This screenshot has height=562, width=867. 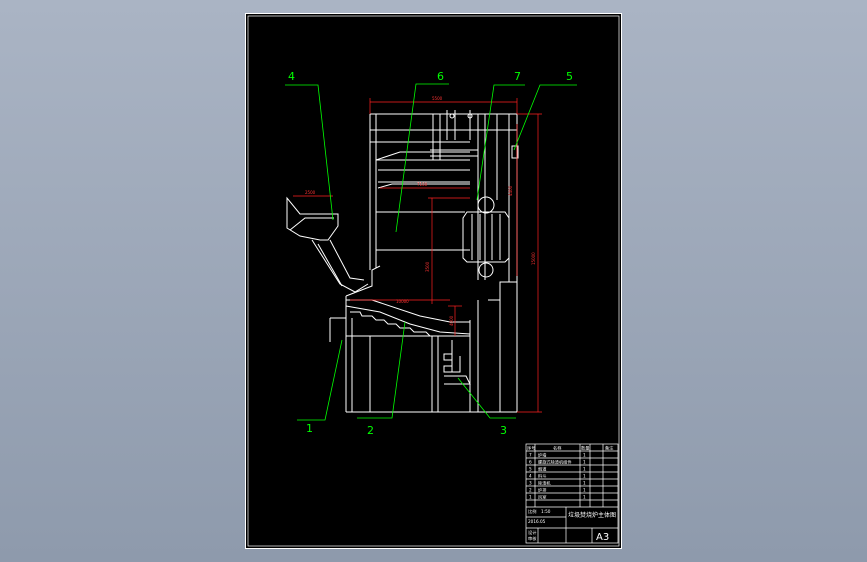 What do you see at coordinates (423, 339) in the screenshot?
I see `grate-and-ash-structure` at bounding box center [423, 339].